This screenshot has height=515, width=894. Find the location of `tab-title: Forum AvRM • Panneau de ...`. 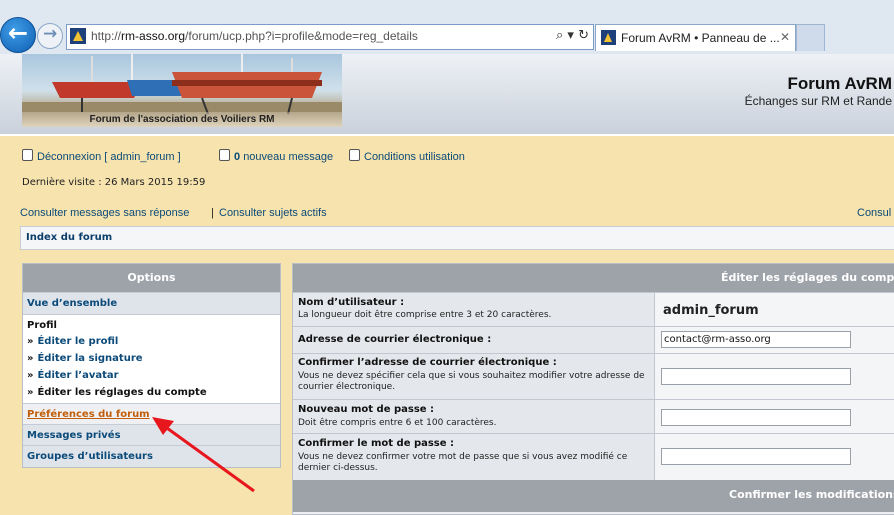

tab-title: Forum AvRM • Panneau de ... is located at coordinates (700, 38).